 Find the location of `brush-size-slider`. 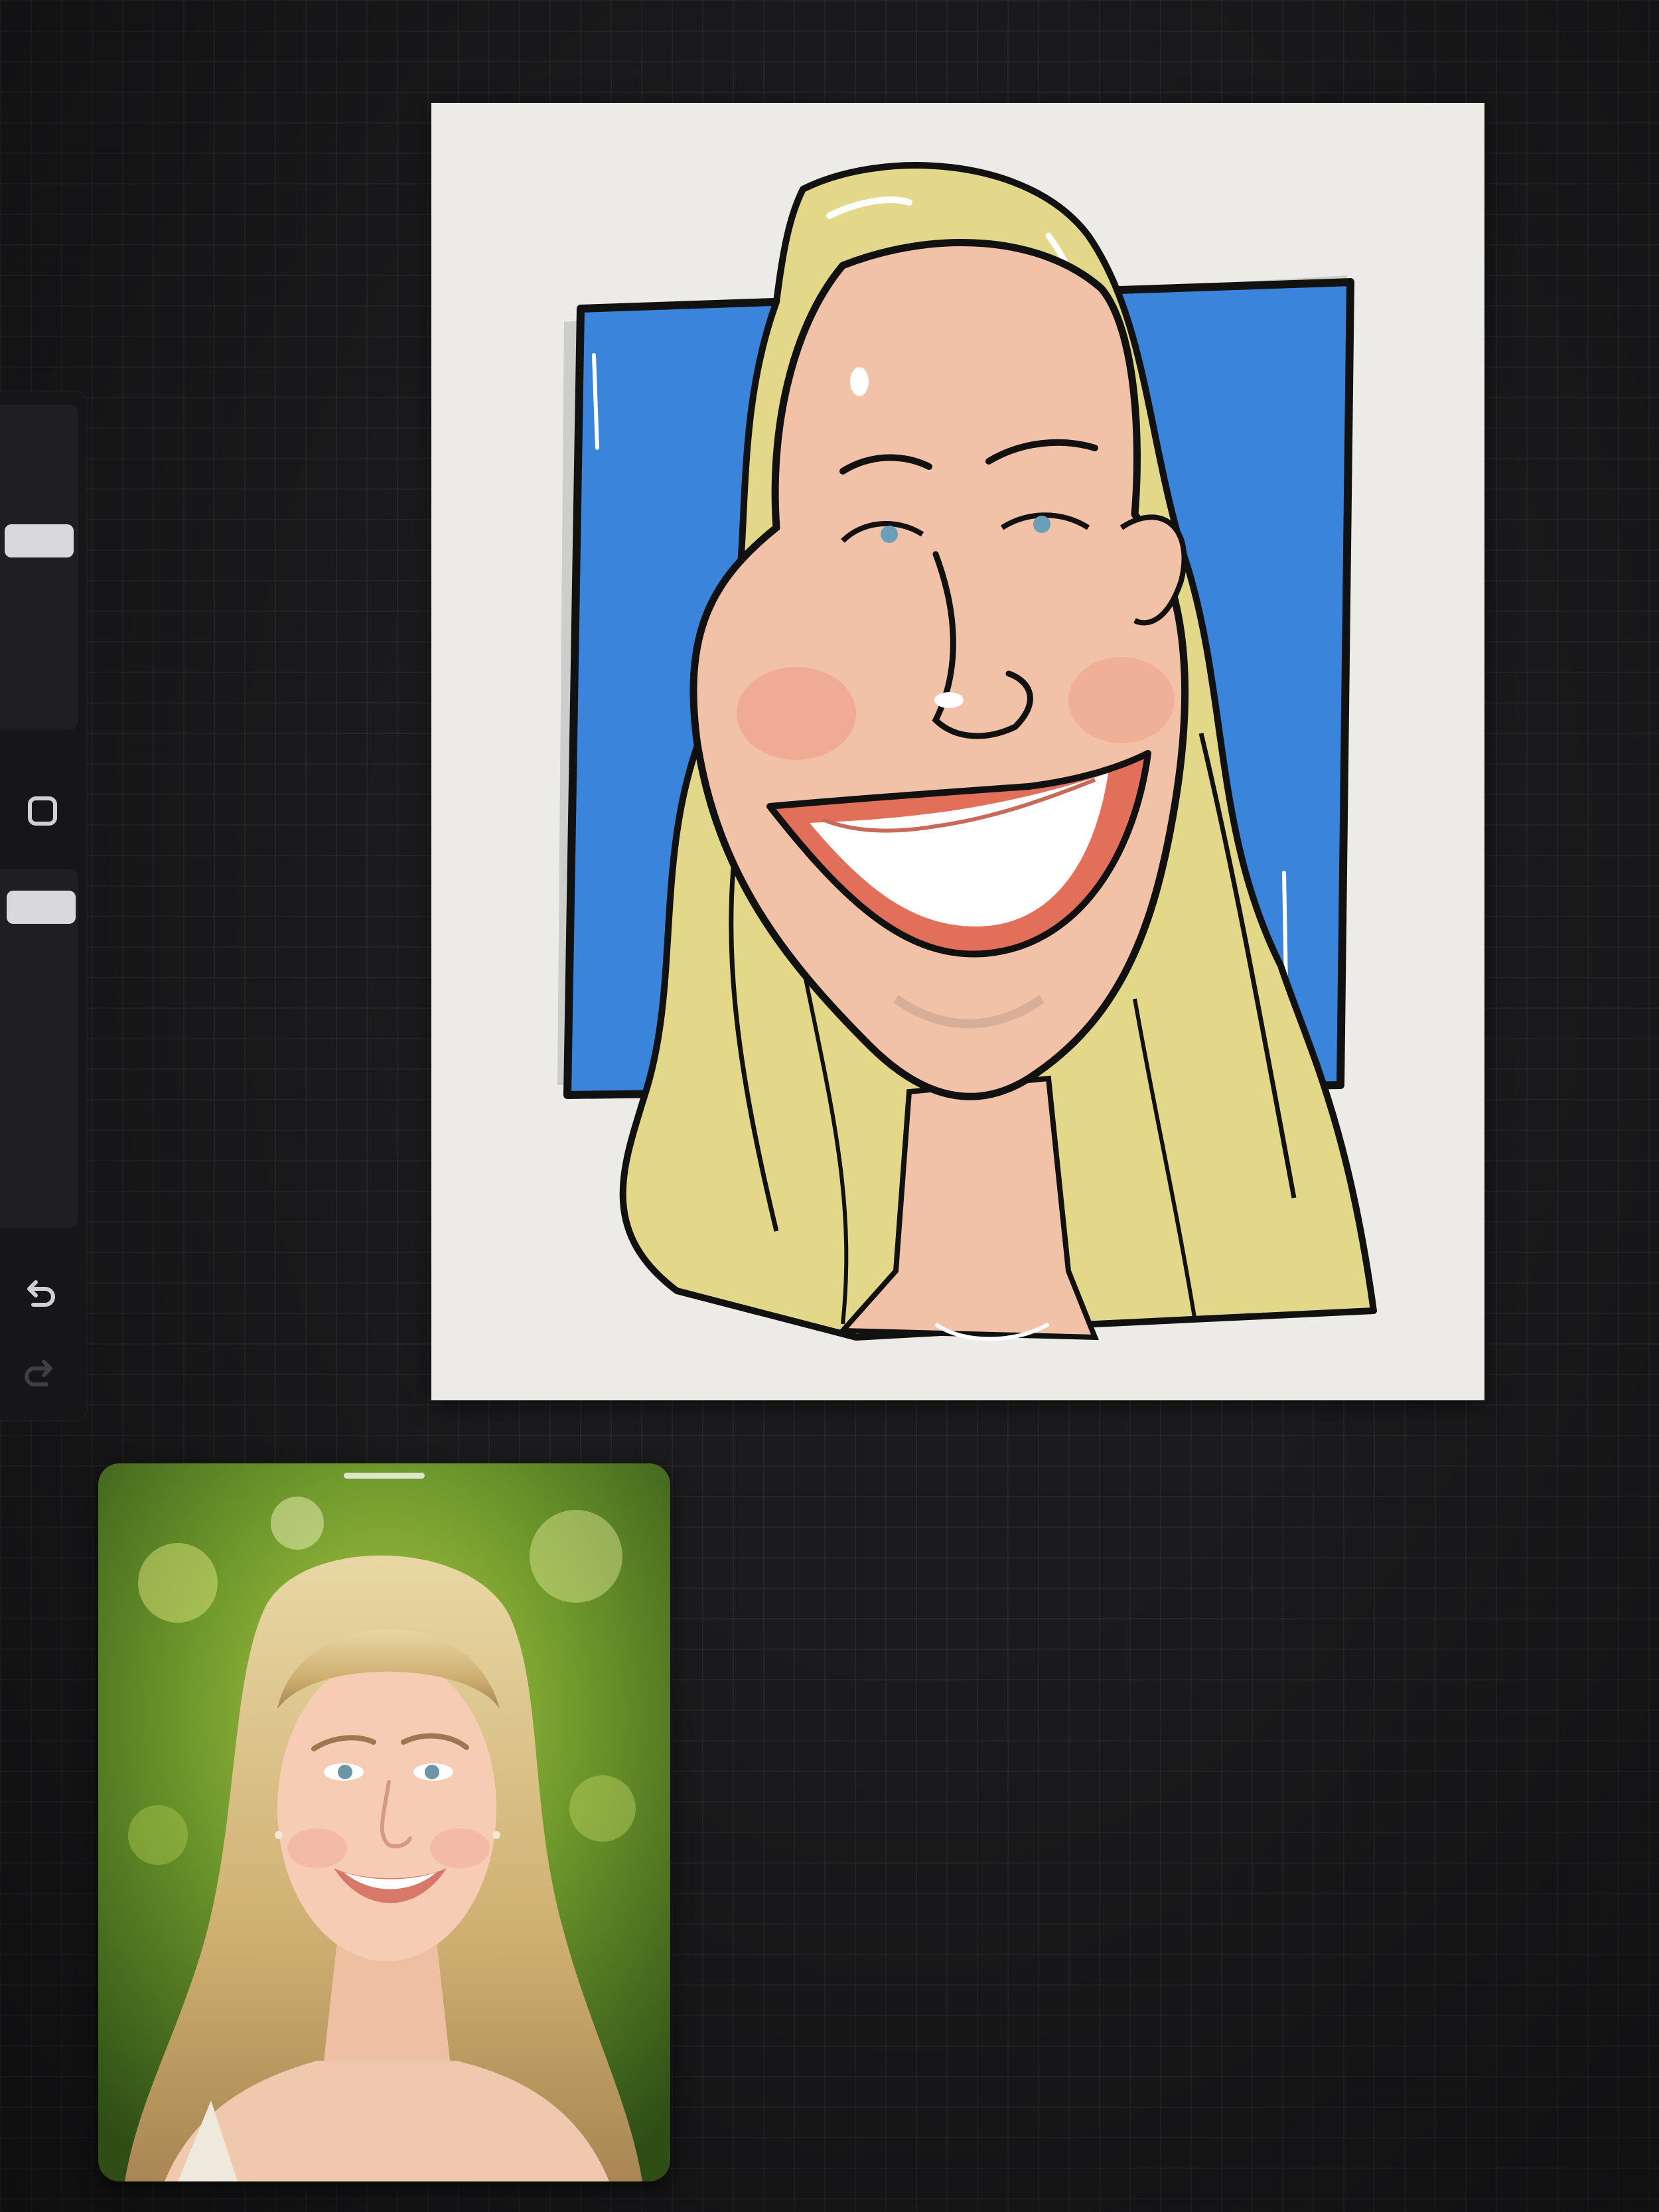

brush-size-slider is located at coordinates (39, 567).